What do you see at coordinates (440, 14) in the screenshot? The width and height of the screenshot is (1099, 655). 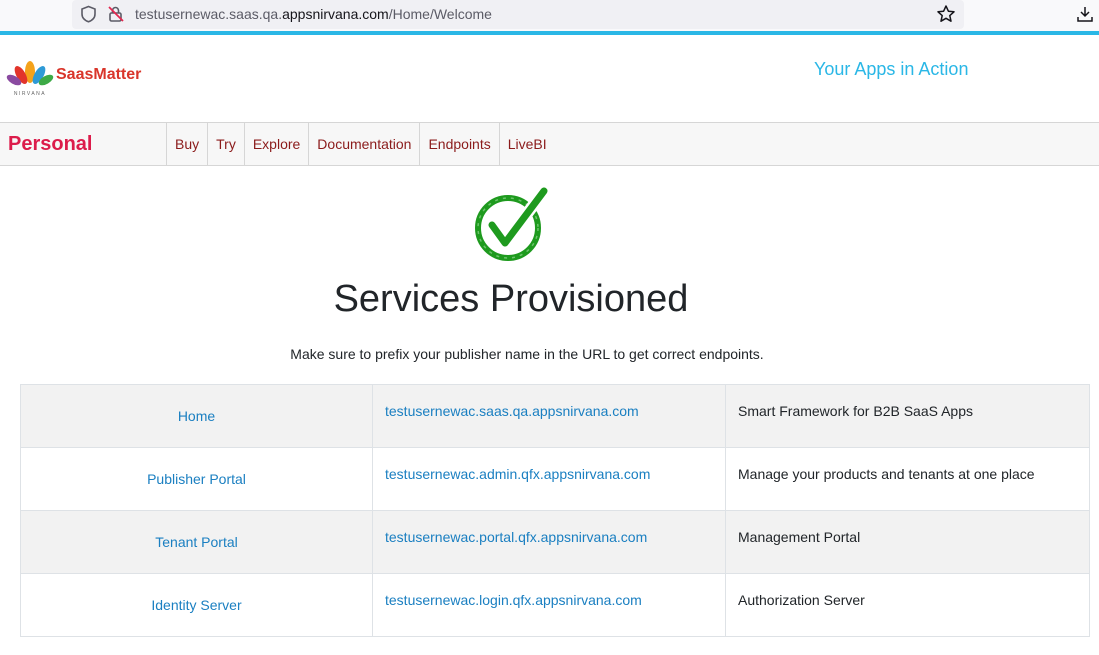 I see `url-path: /Home/Welcome` at bounding box center [440, 14].